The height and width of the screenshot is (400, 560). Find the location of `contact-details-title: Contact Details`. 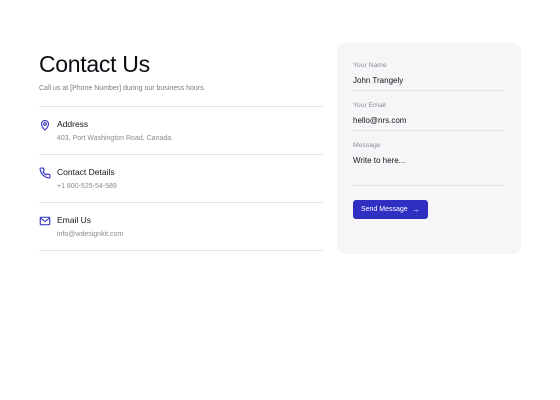

contact-details-title: Contact Details is located at coordinates (86, 172).